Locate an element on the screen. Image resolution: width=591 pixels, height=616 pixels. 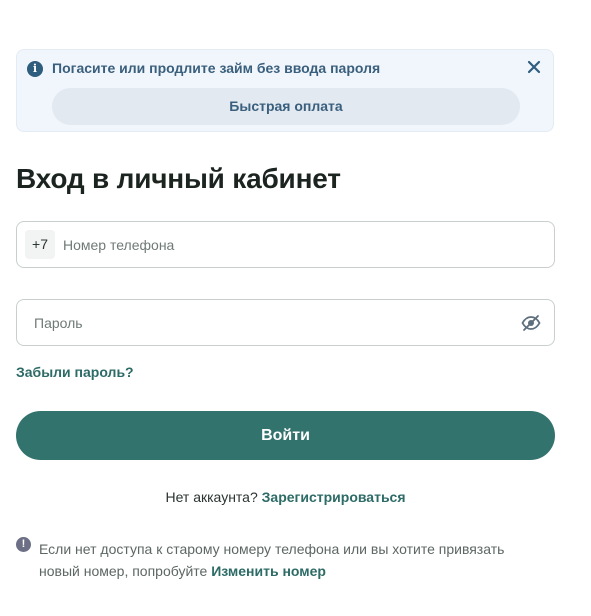
page-title: Вход в личный кабинет is located at coordinates (178, 178).